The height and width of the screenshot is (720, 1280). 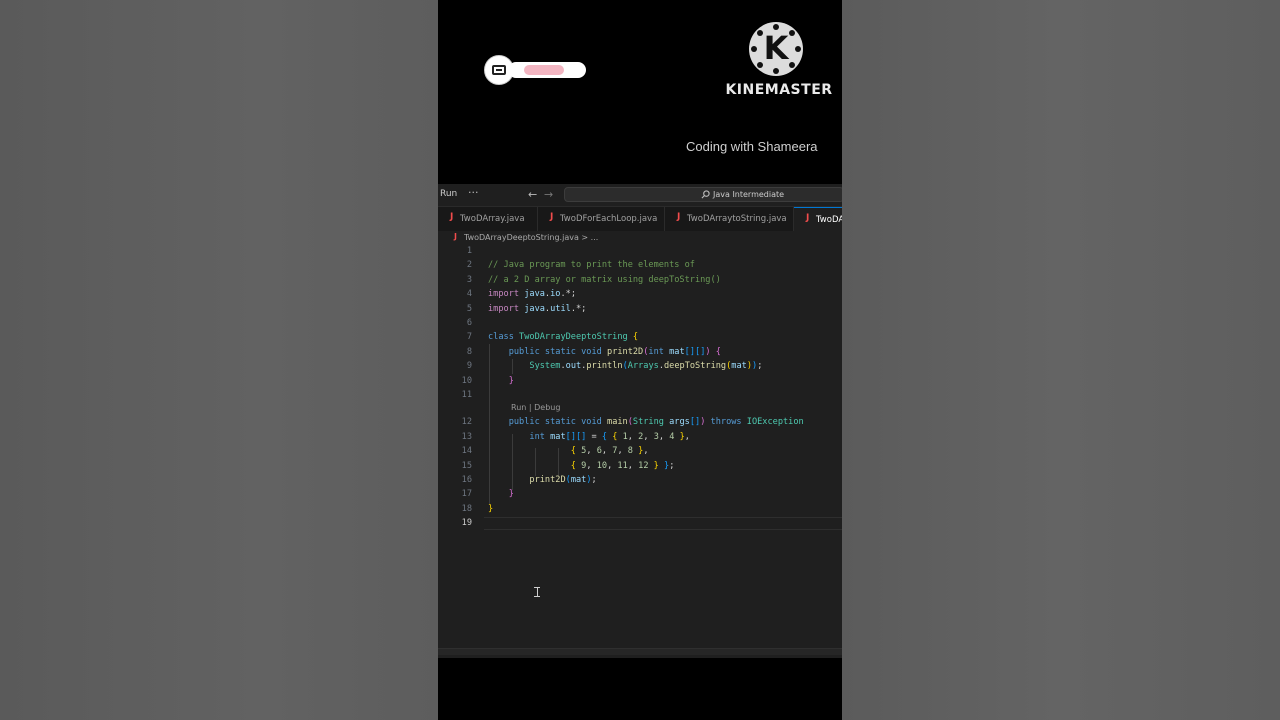 What do you see at coordinates (547, 70) in the screenshot?
I see `subscribe-pill` at bounding box center [547, 70].